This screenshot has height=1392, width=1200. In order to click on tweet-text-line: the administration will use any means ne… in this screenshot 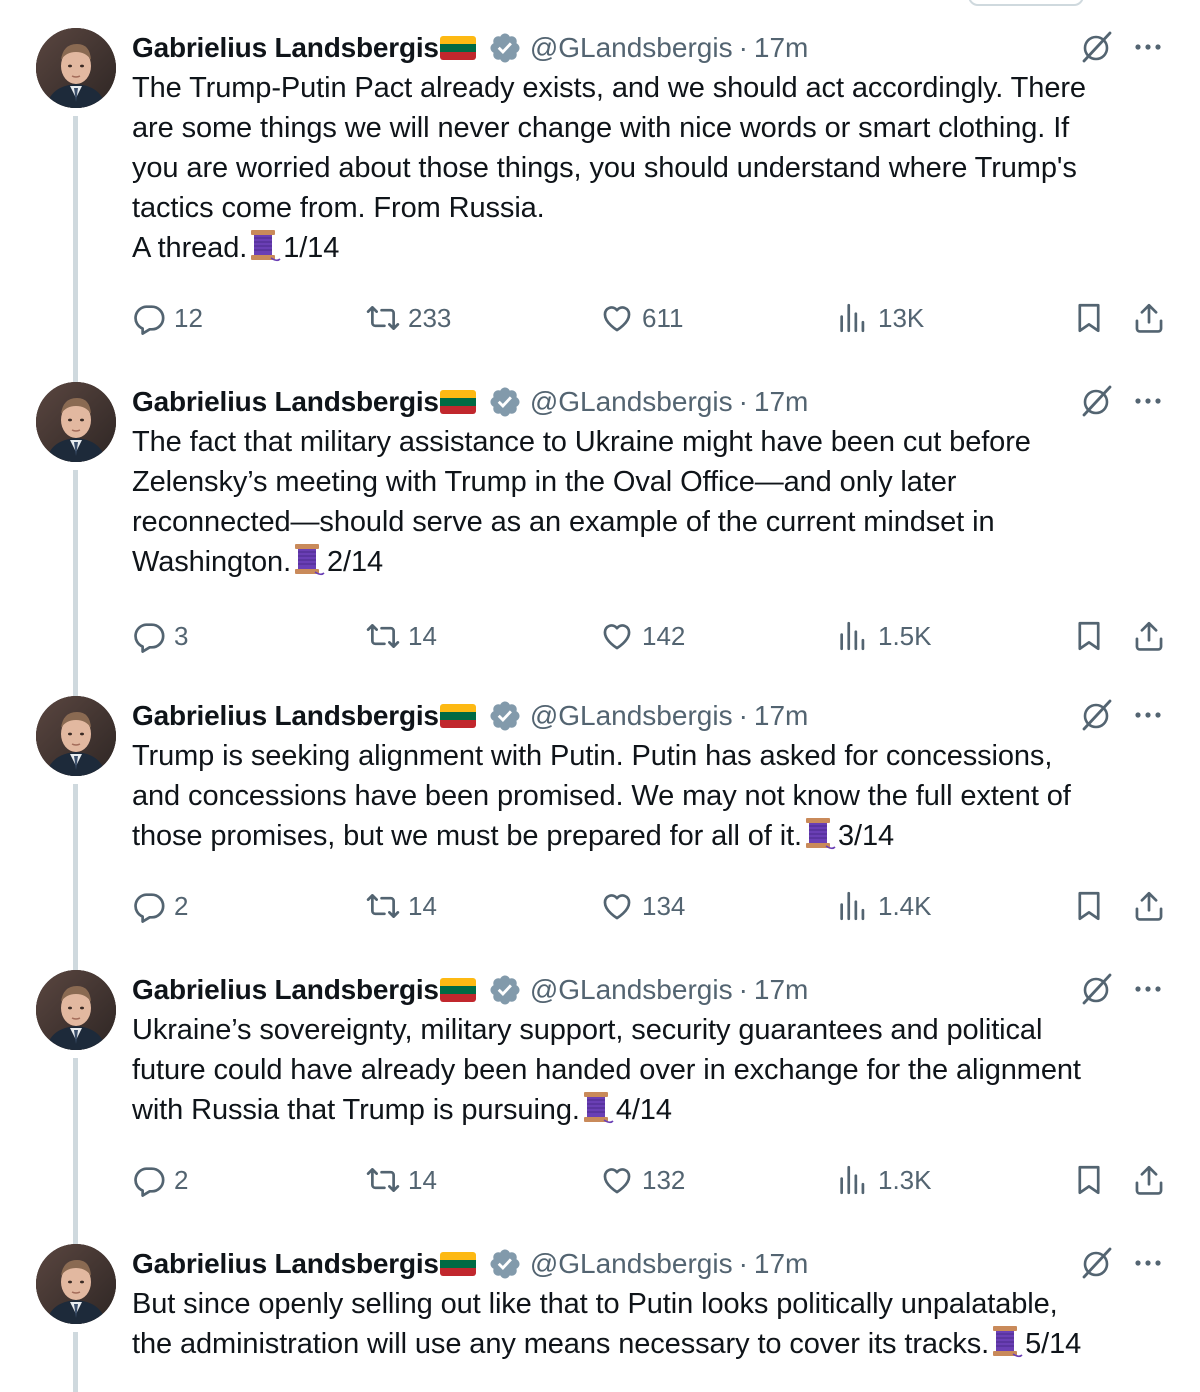, I will do `click(652, 1344)`.